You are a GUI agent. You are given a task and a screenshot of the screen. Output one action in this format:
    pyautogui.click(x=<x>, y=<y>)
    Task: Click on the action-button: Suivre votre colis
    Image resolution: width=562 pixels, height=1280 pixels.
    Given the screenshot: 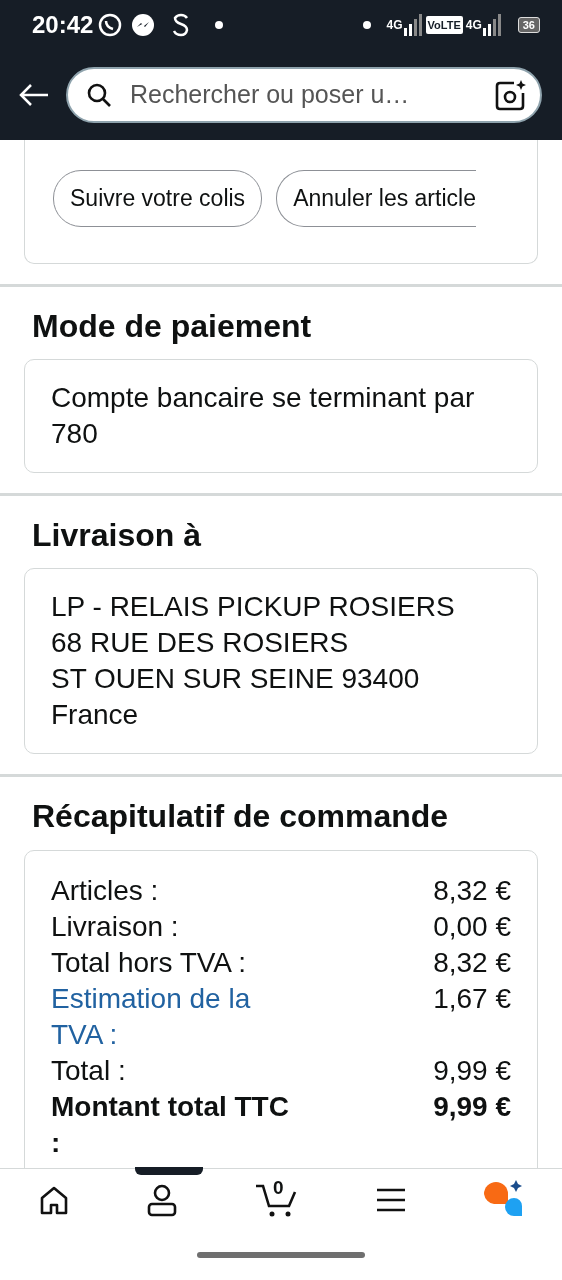 What is the action you would take?
    pyautogui.click(x=158, y=198)
    